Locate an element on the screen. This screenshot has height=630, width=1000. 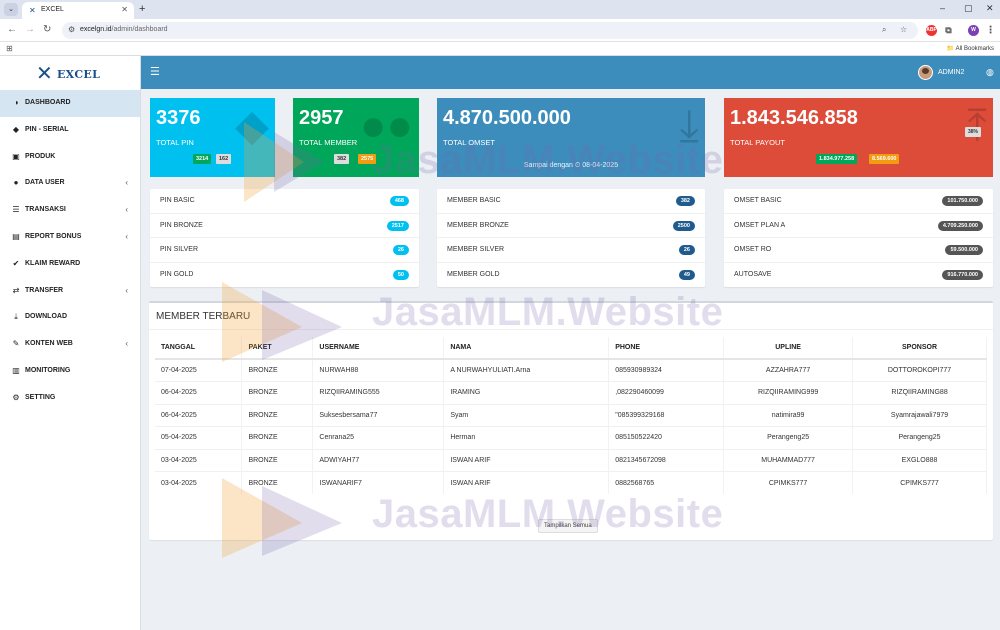
stat-chip: 162 is located at coordinates (224, 159).